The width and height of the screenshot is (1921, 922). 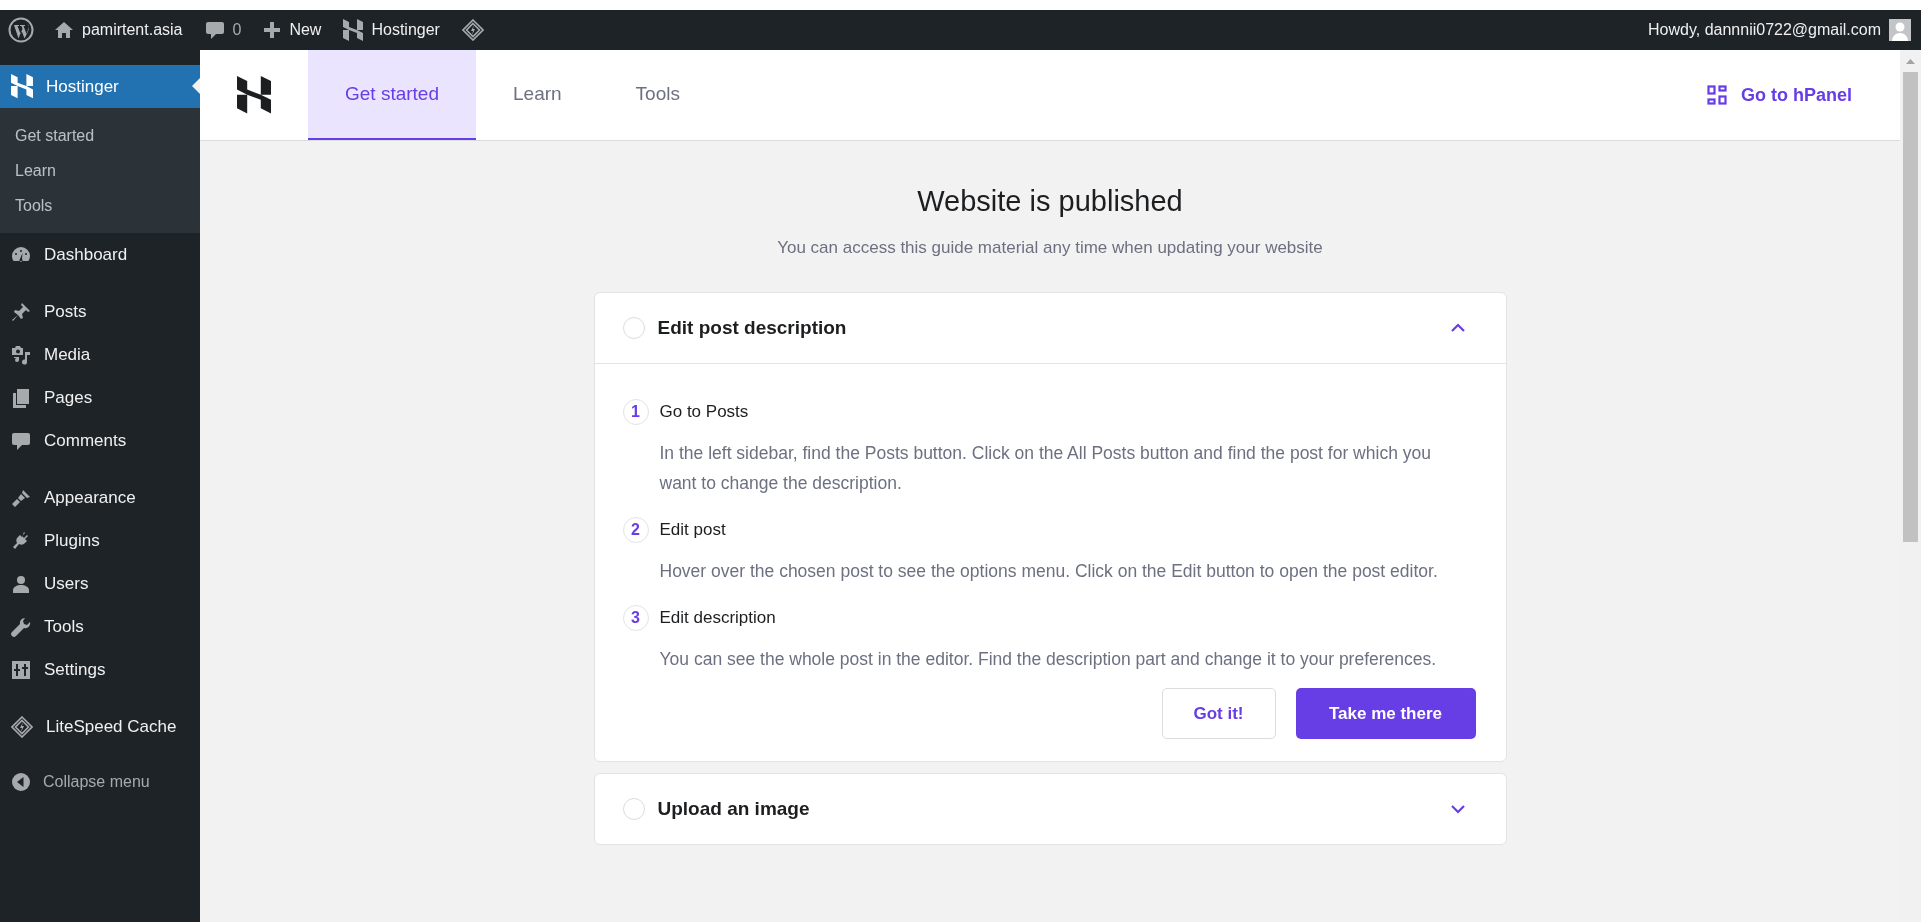 I want to click on sidebar-item: Dashboard, so click(x=100, y=254).